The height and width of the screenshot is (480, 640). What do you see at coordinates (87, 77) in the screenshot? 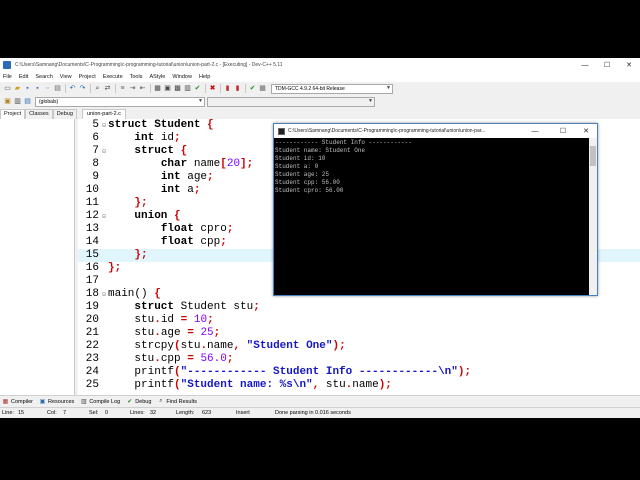
I see `menu-project: Project` at bounding box center [87, 77].